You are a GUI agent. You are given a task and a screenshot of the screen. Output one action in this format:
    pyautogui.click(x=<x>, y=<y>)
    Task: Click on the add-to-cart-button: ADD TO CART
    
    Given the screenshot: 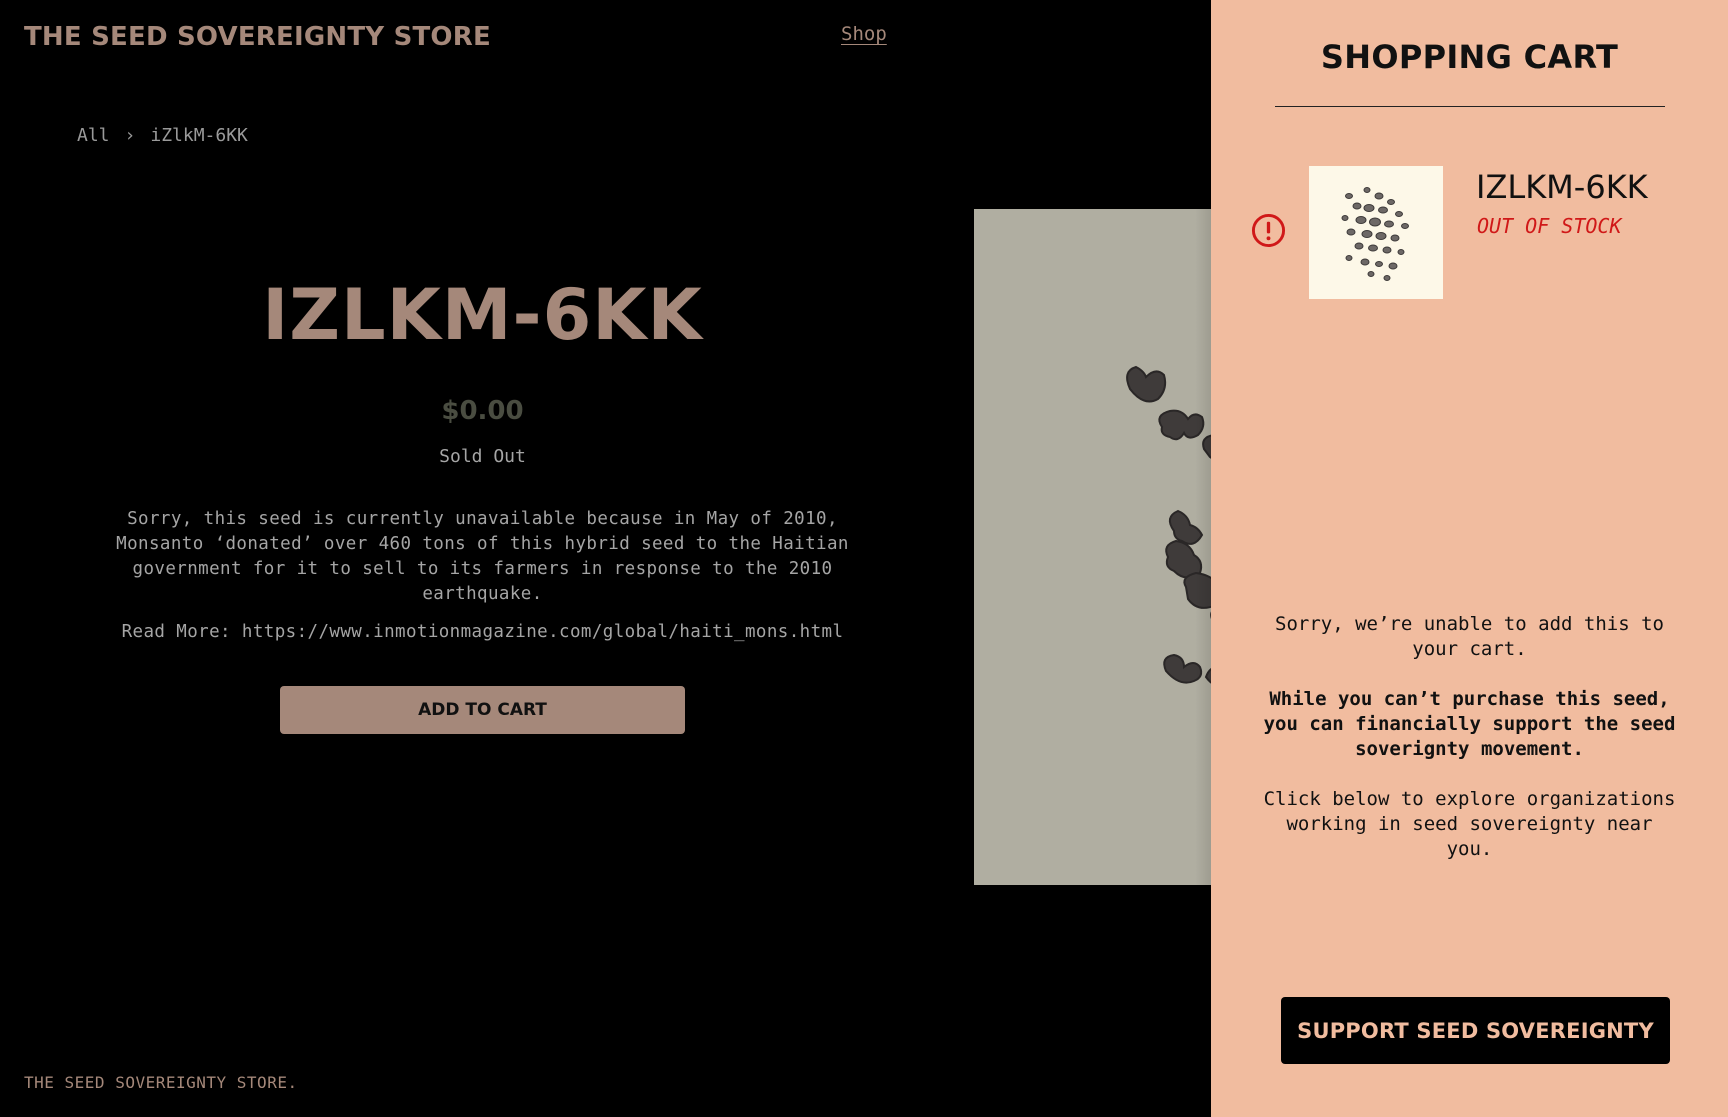 What is the action you would take?
    pyautogui.click(x=482, y=710)
    